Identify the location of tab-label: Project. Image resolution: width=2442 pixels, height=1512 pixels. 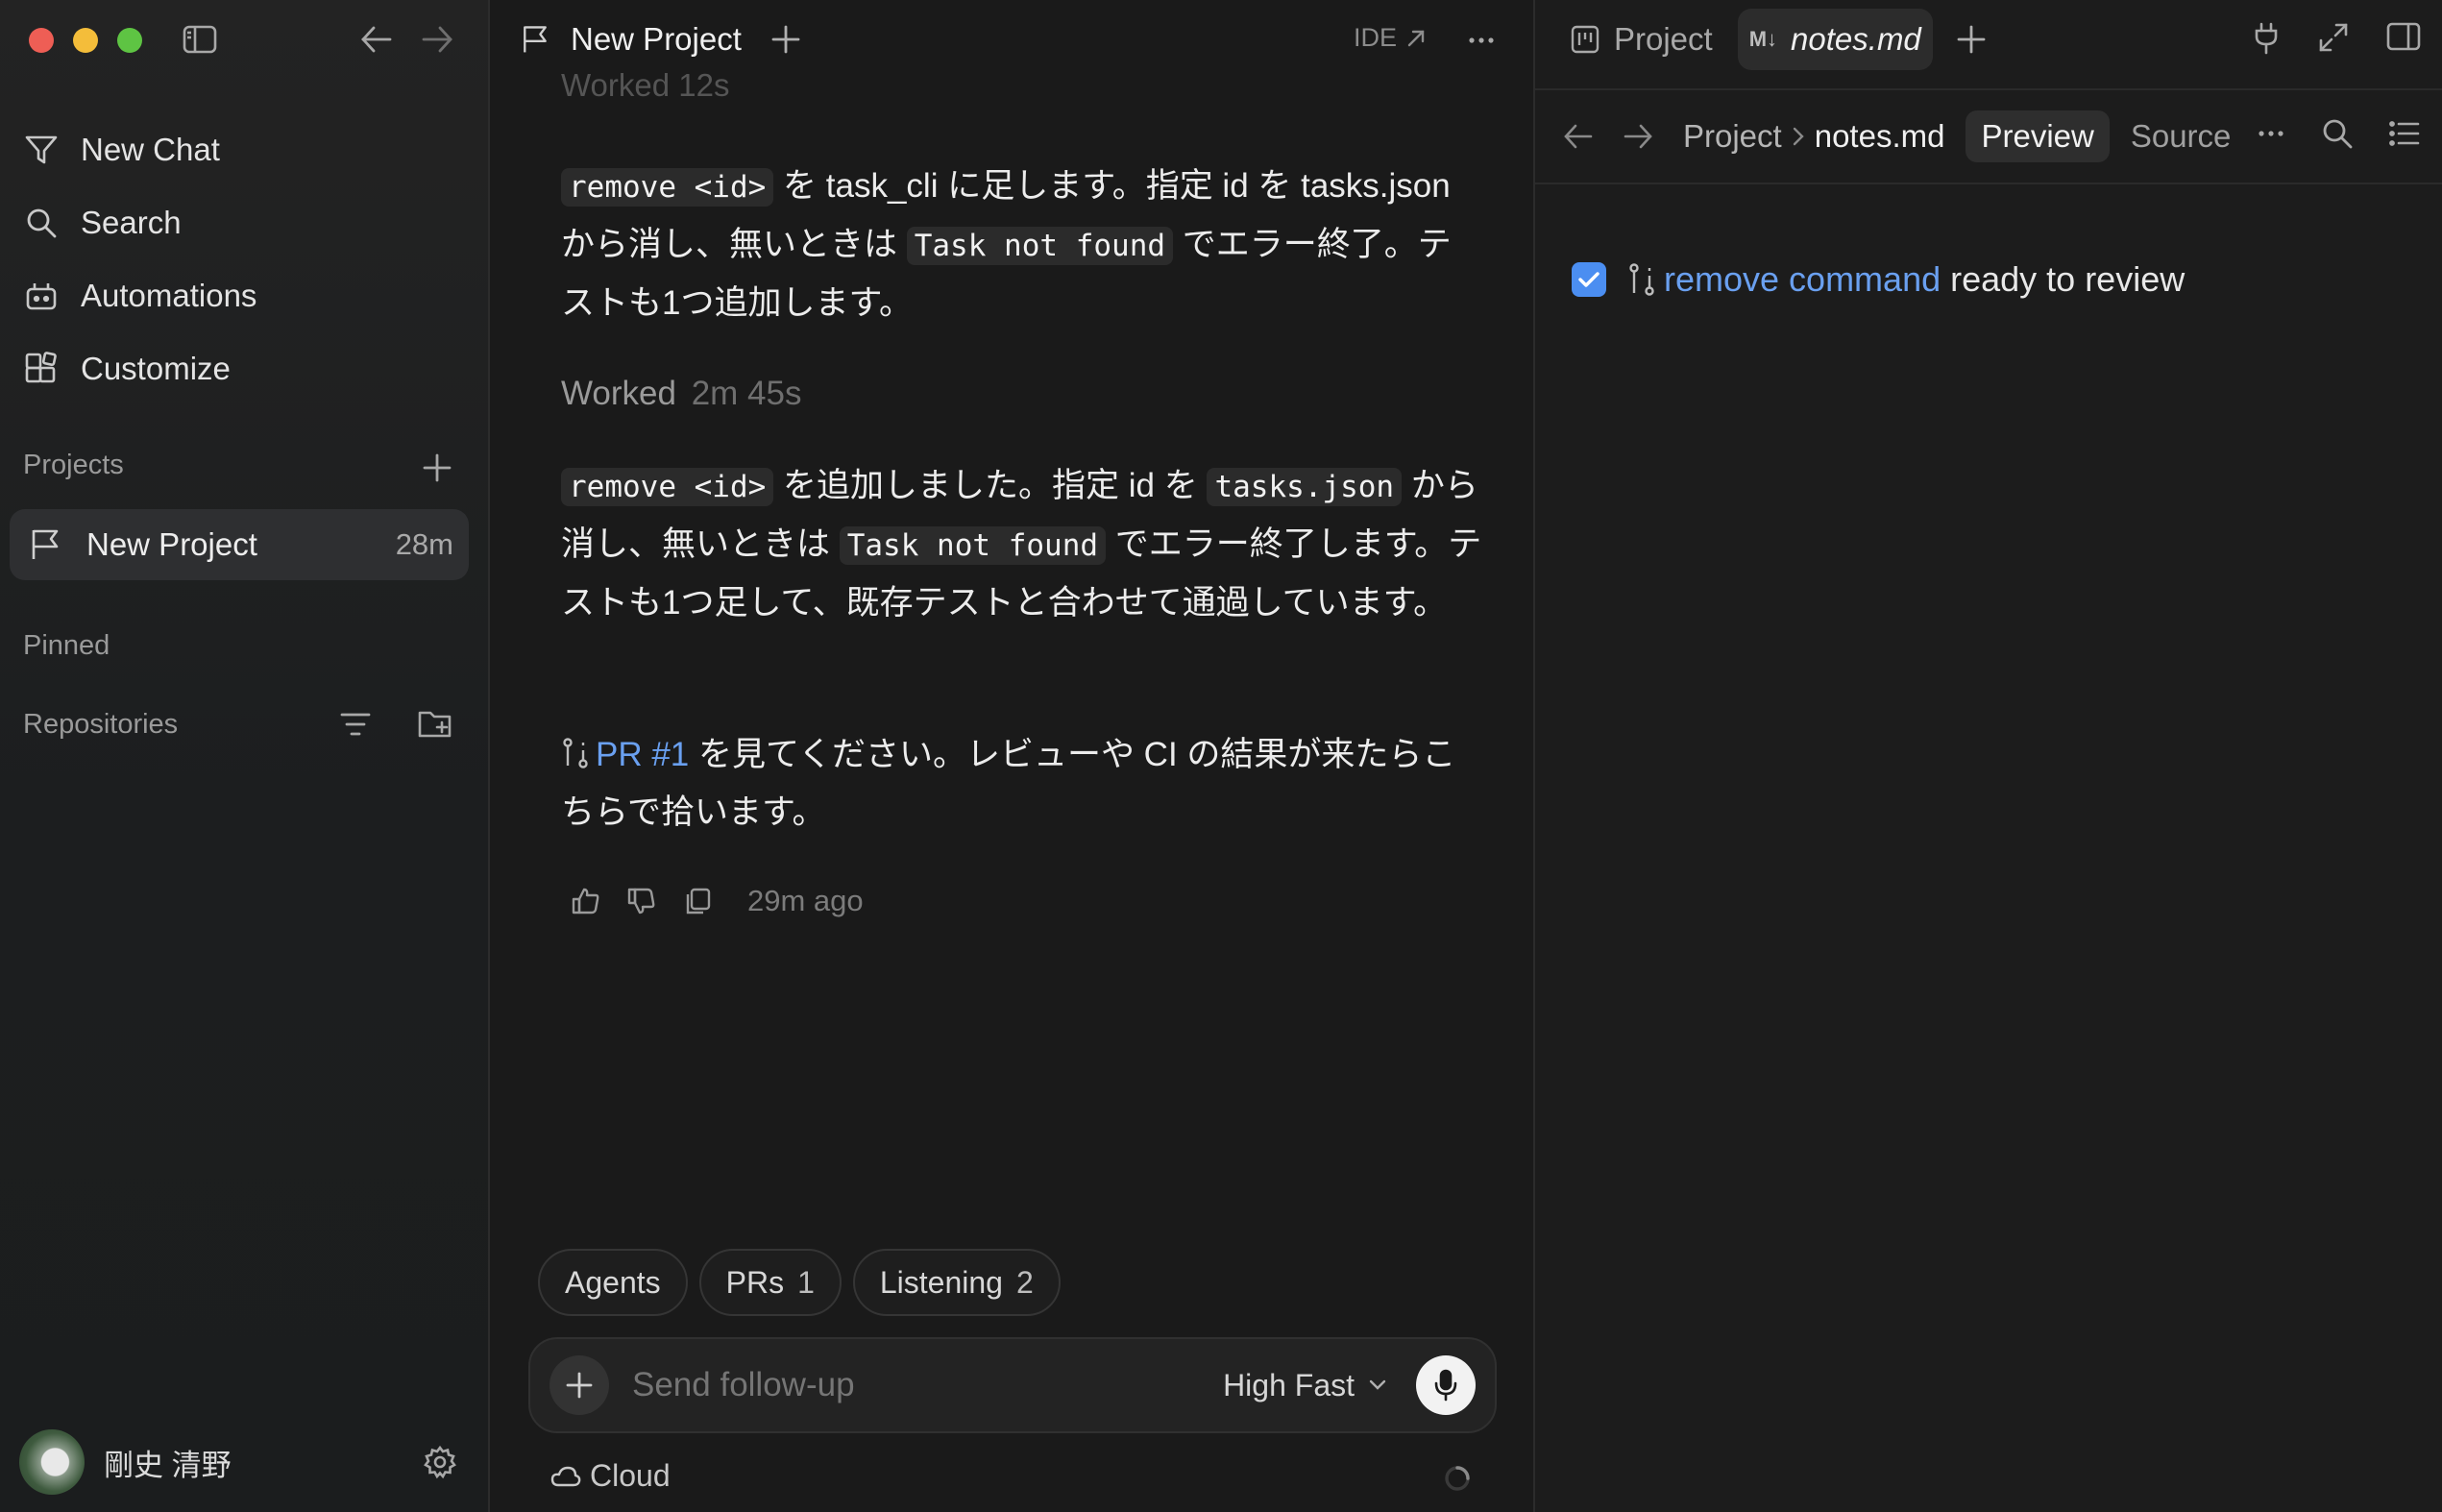
(1663, 39).